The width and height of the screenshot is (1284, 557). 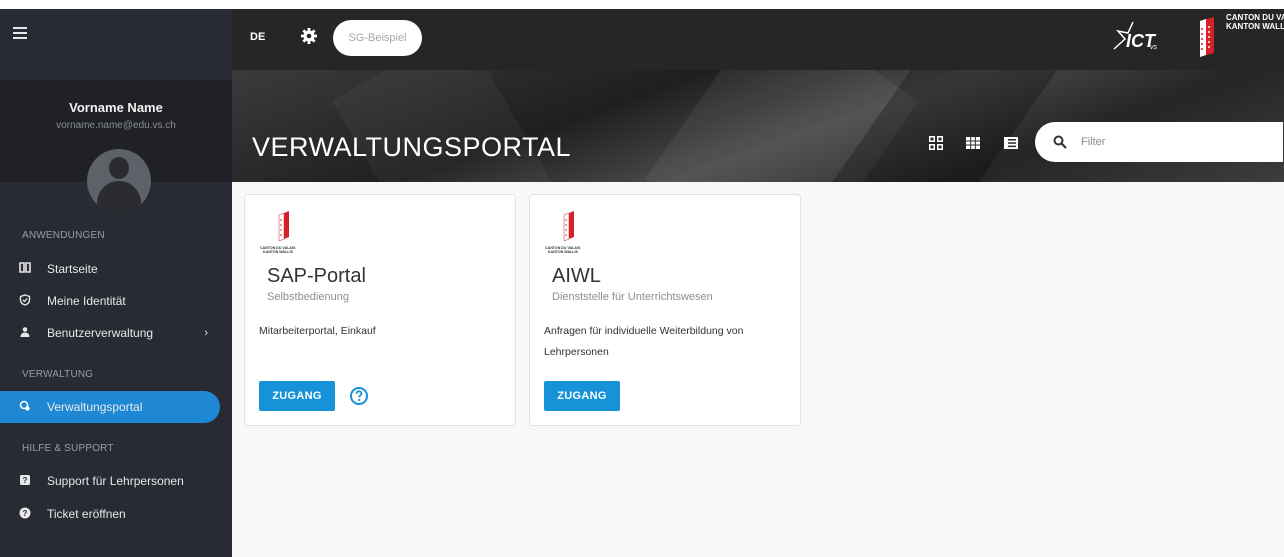 What do you see at coordinates (110, 269) in the screenshot?
I see `sidebar-item-startseite: Startseite` at bounding box center [110, 269].